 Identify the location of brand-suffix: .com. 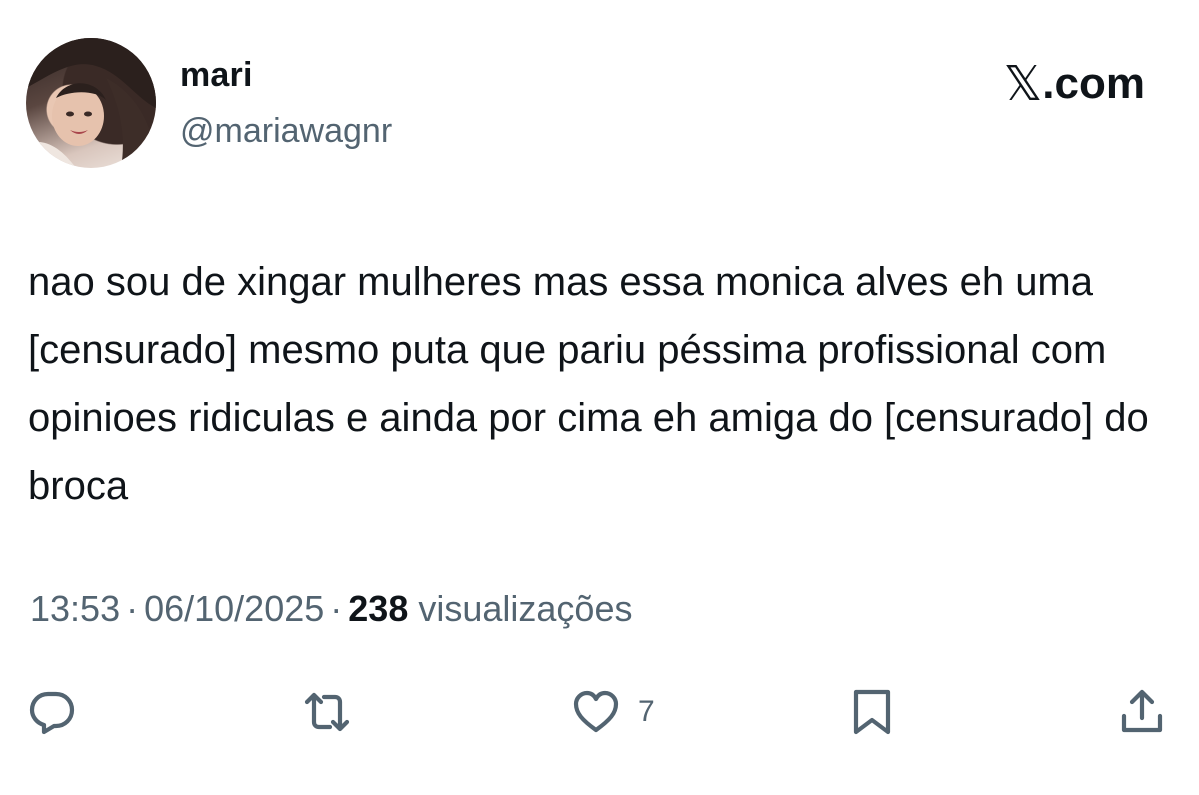
(1093, 83).